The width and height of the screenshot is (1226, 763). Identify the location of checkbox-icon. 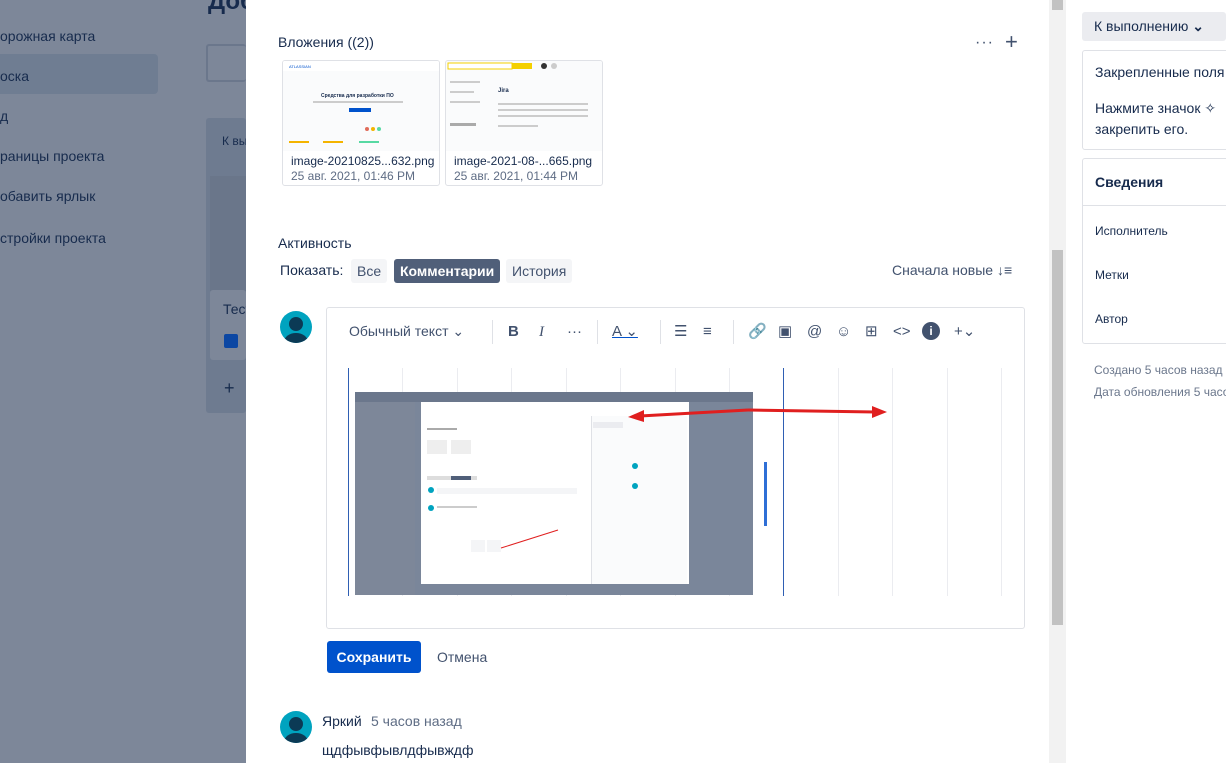
(231, 341).